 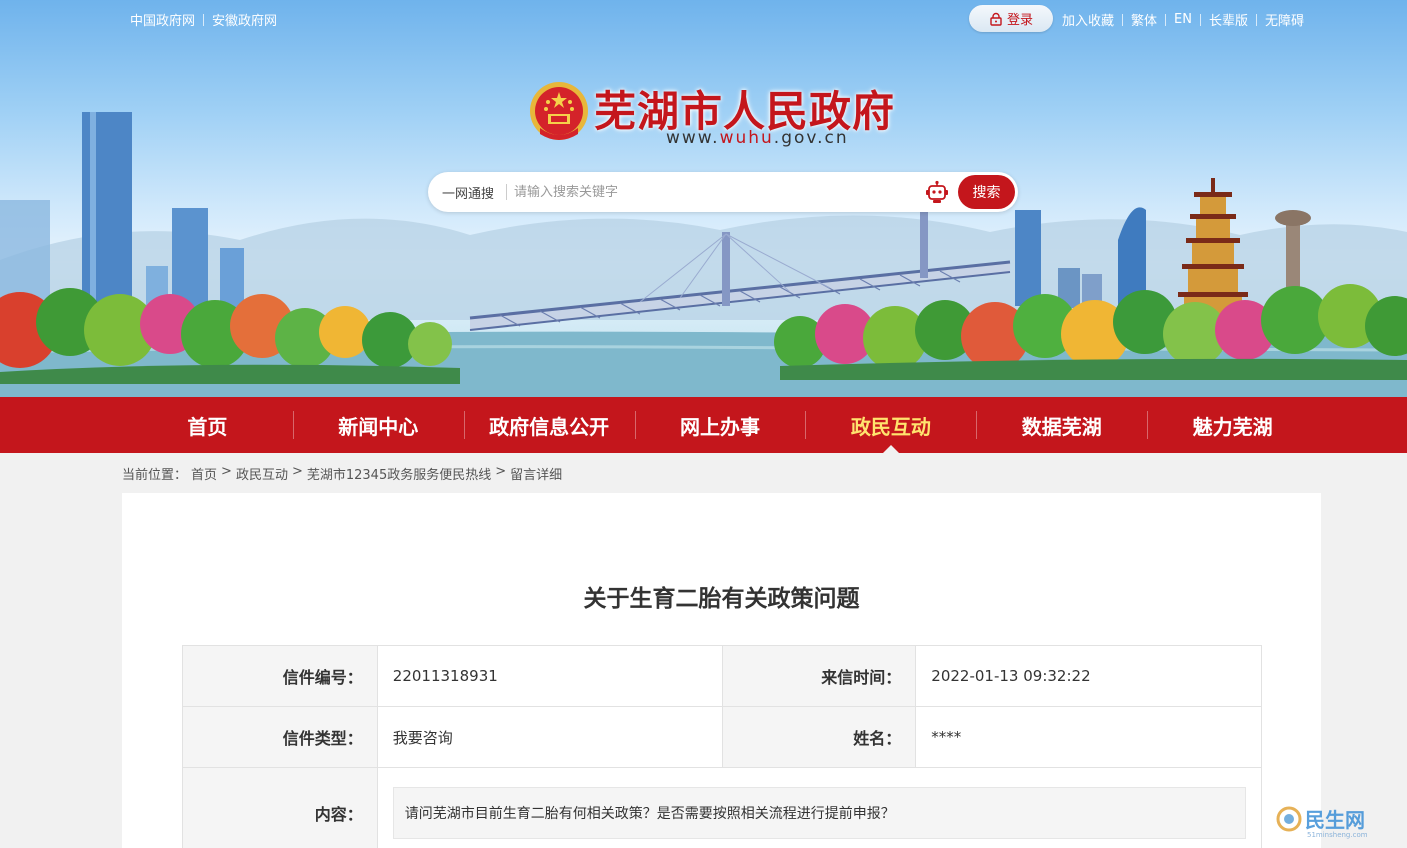 I want to click on label-letter-time: 来信时间：, so click(x=819, y=676).